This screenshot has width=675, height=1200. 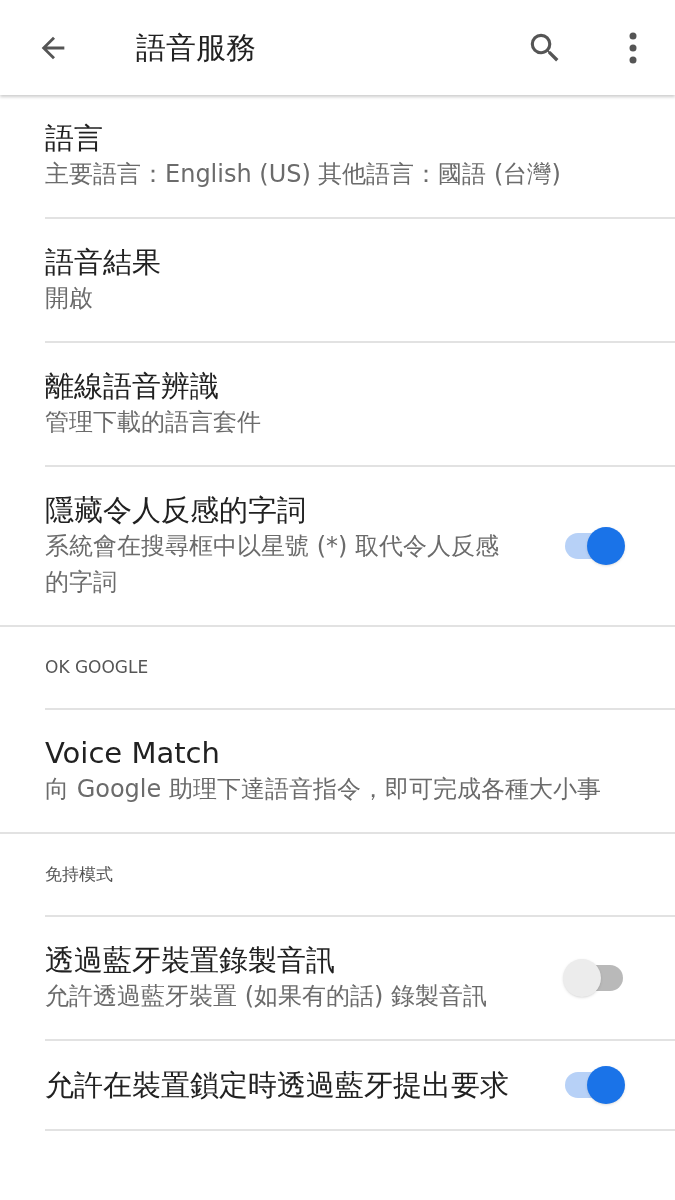 I want to click on setting-summary: 向 Google 助理下達語音指令，即可完成各種大小事, so click(x=323, y=789).